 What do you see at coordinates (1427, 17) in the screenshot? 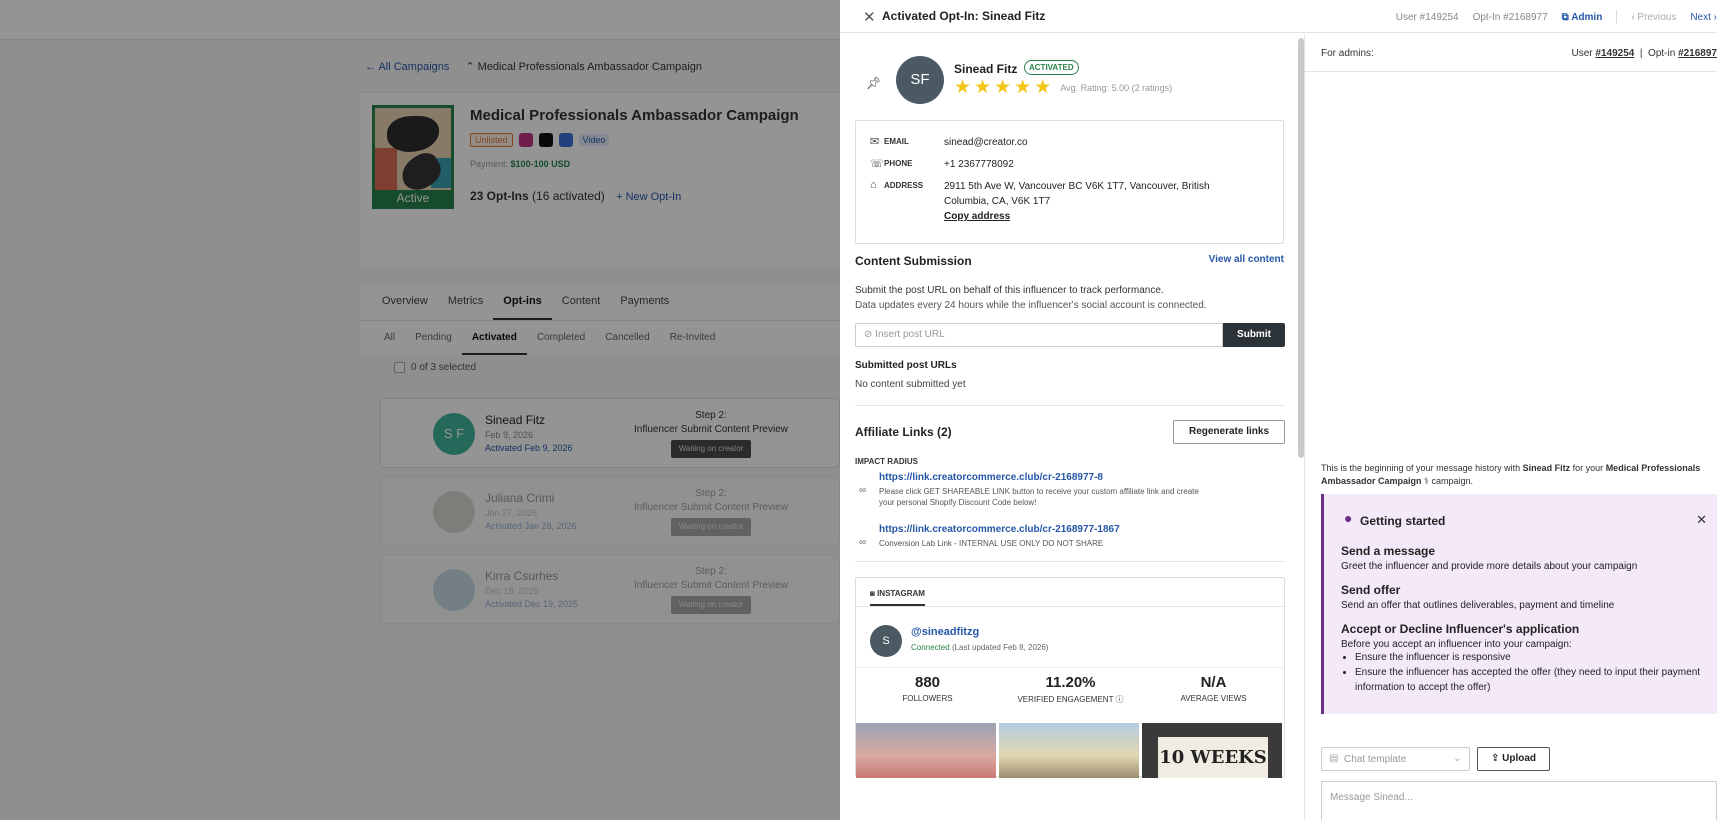
I see `user-id: User #149254` at bounding box center [1427, 17].